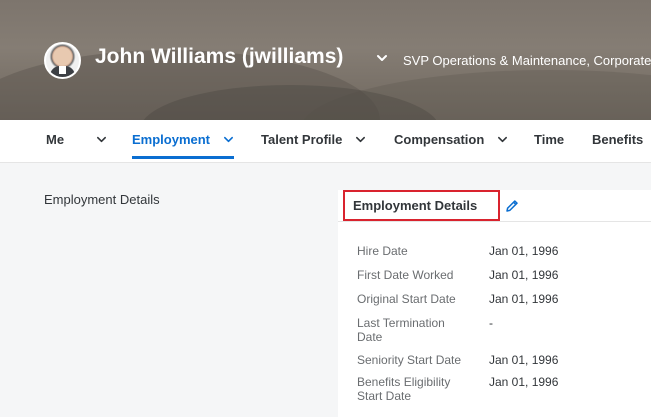 This screenshot has height=417, width=651. I want to click on tab-time: Time, so click(549, 141).